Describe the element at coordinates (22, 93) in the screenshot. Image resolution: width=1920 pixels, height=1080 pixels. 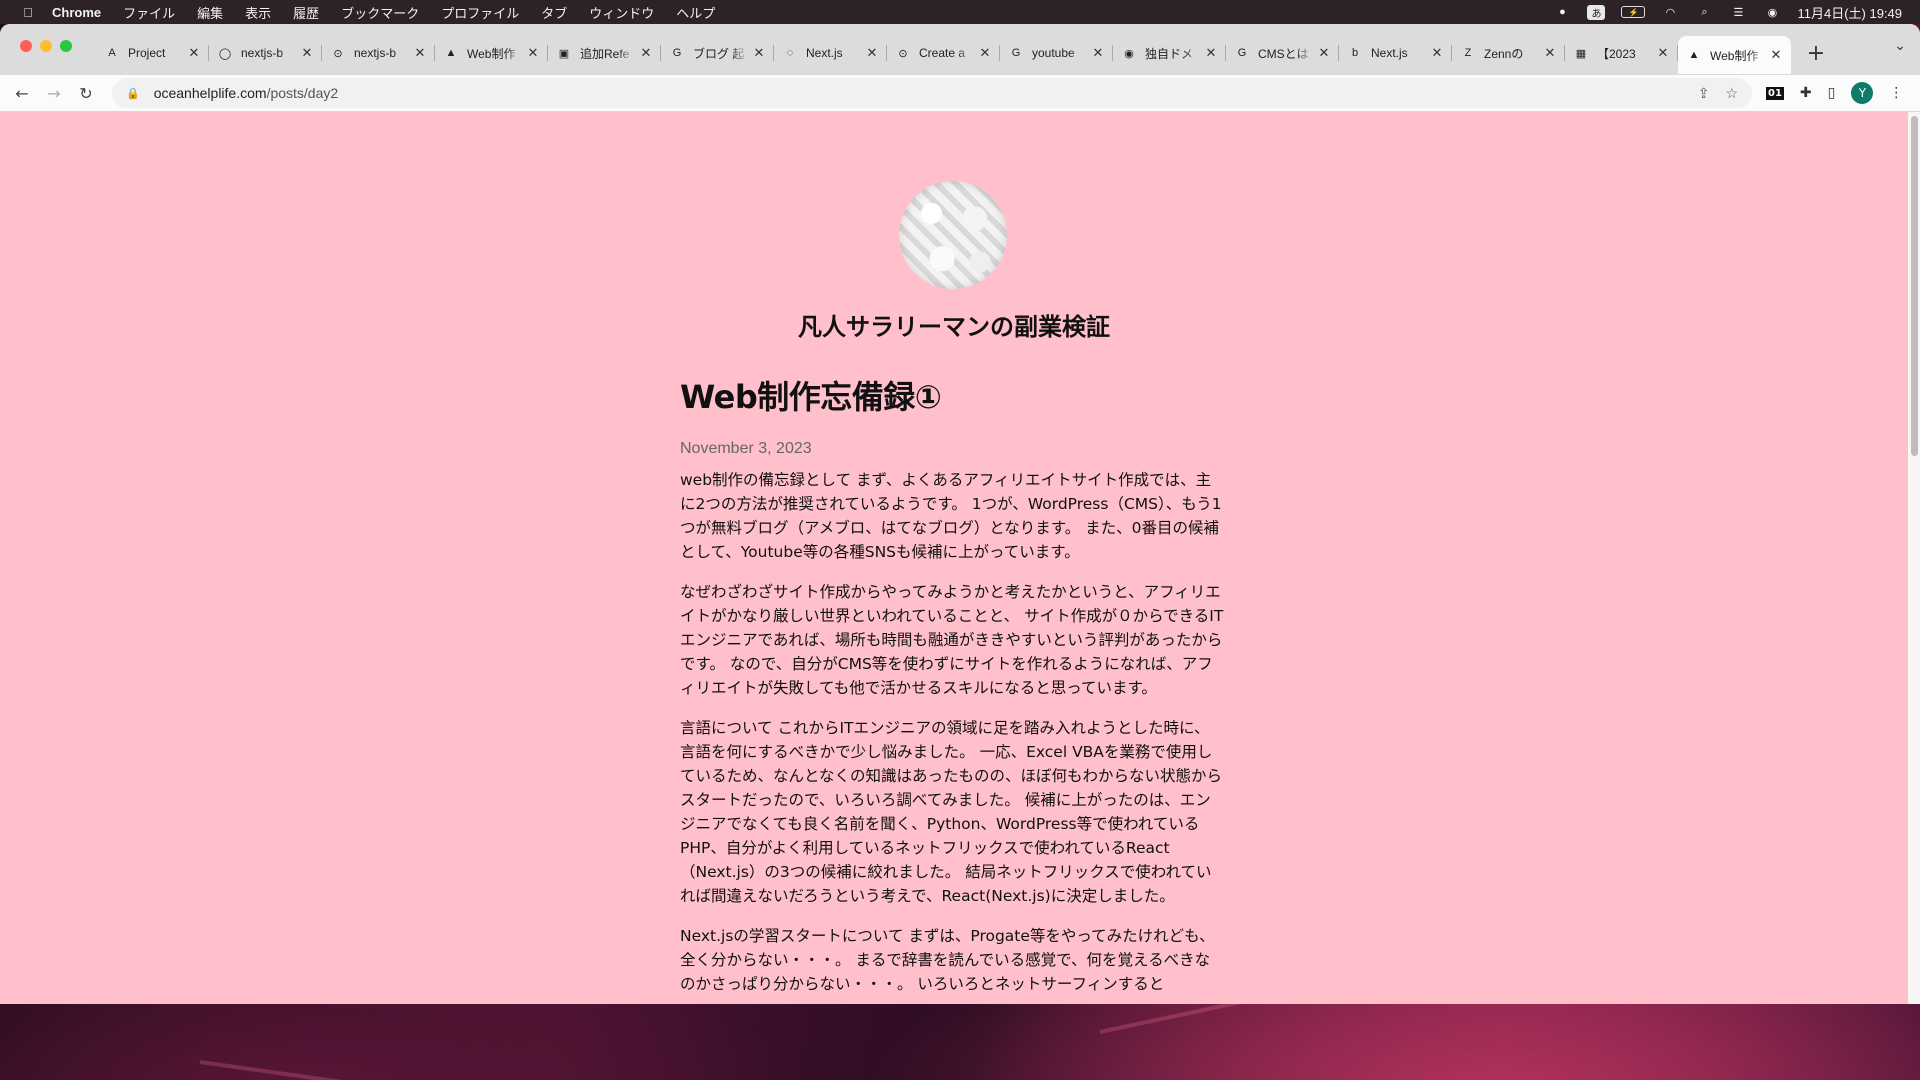
I see `back-arrow-icon: ←` at that location.